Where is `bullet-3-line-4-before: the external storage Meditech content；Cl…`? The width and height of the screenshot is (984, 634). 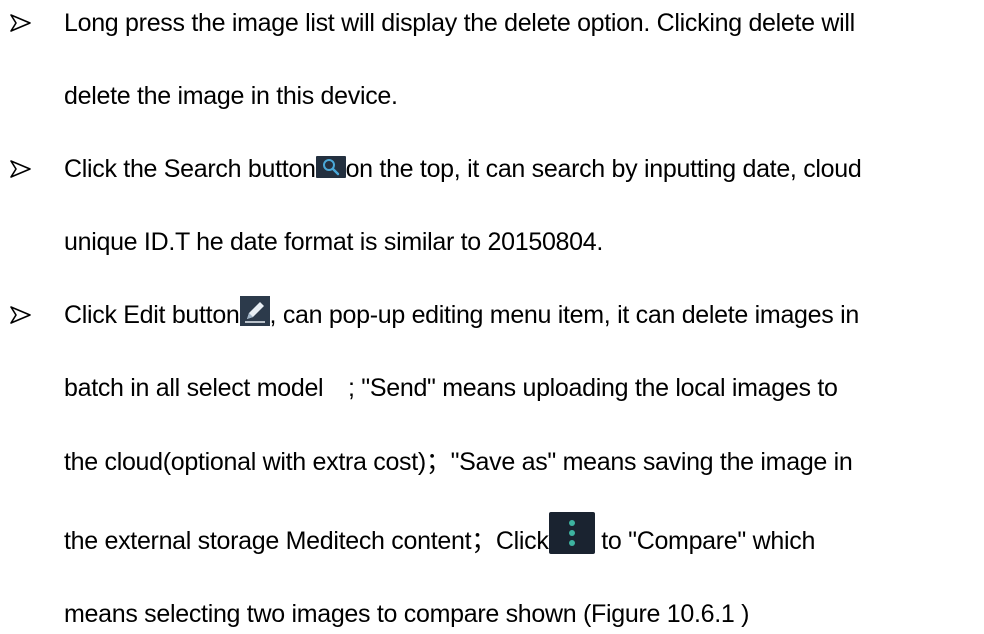 bullet-3-line-4-before: the external storage Meditech content；Cl… is located at coordinates (306, 541).